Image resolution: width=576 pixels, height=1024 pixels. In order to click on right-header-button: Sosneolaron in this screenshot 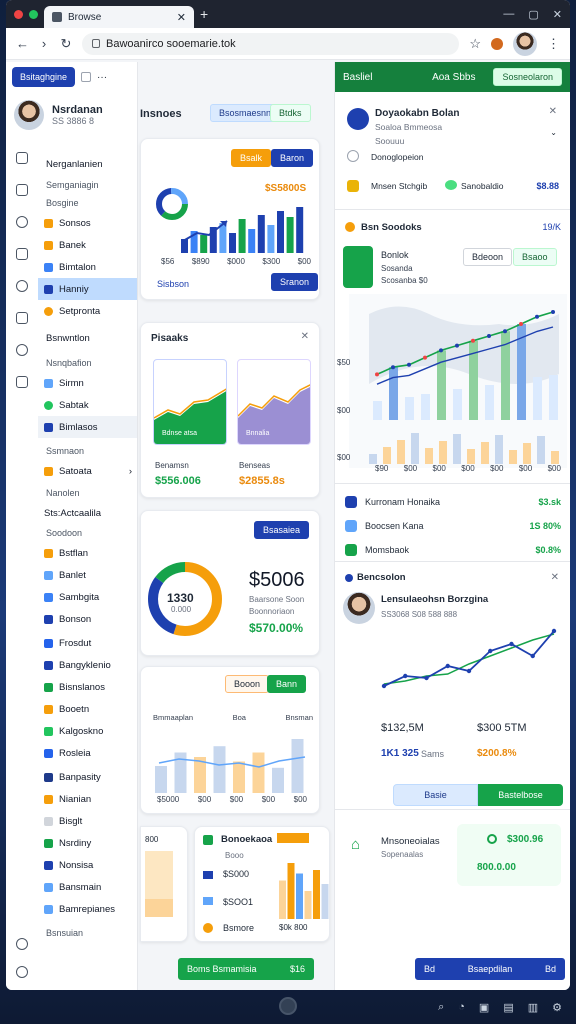, I will do `click(527, 77)`.